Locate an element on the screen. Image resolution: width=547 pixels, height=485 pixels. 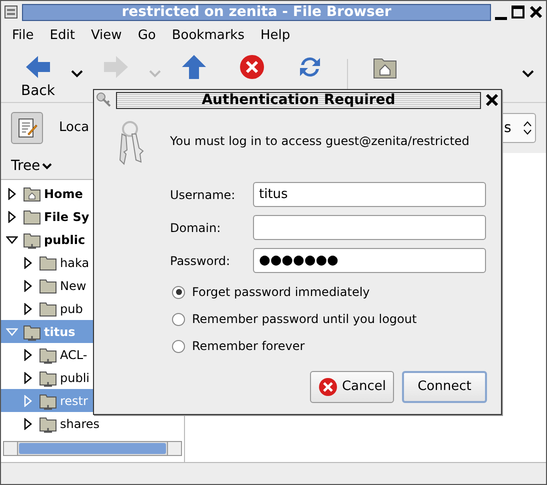
menu-item: File is located at coordinates (23, 35).